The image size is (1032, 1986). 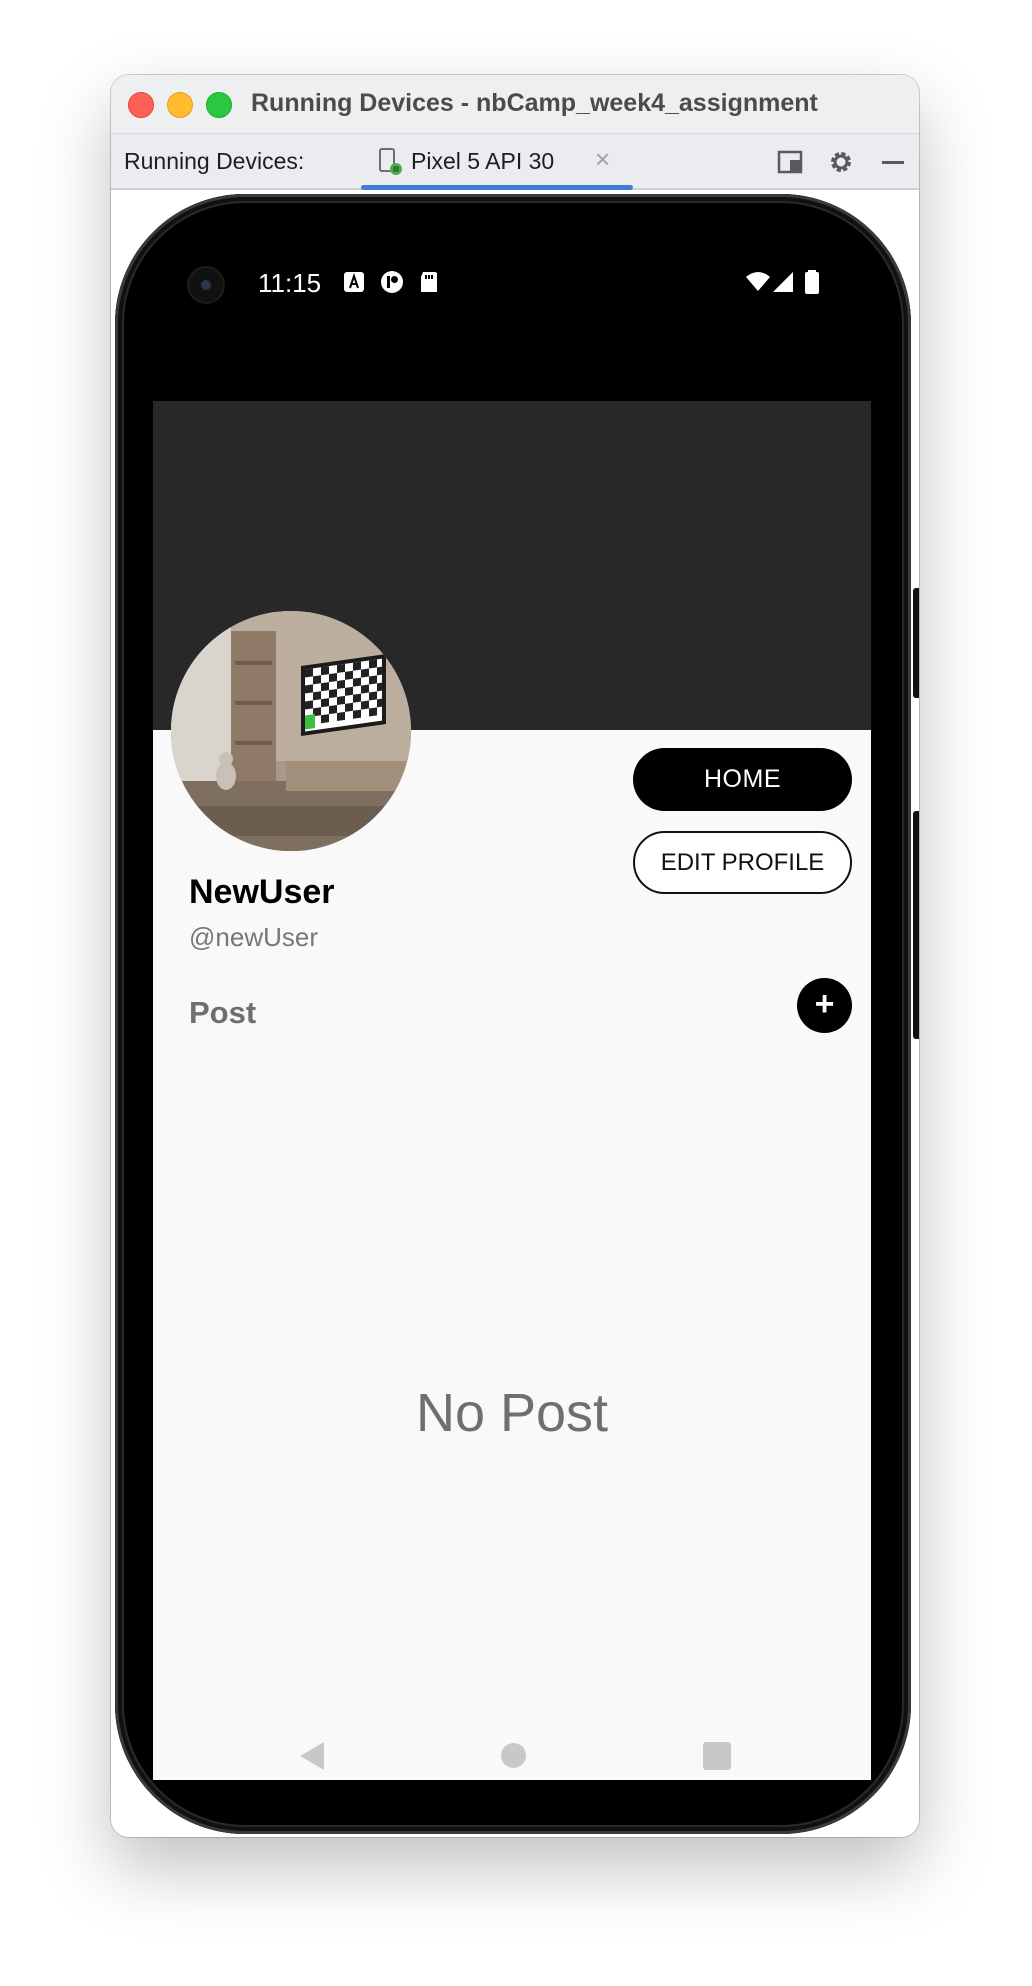 I want to click on empty-posts-message: No Post, so click(x=512, y=1413).